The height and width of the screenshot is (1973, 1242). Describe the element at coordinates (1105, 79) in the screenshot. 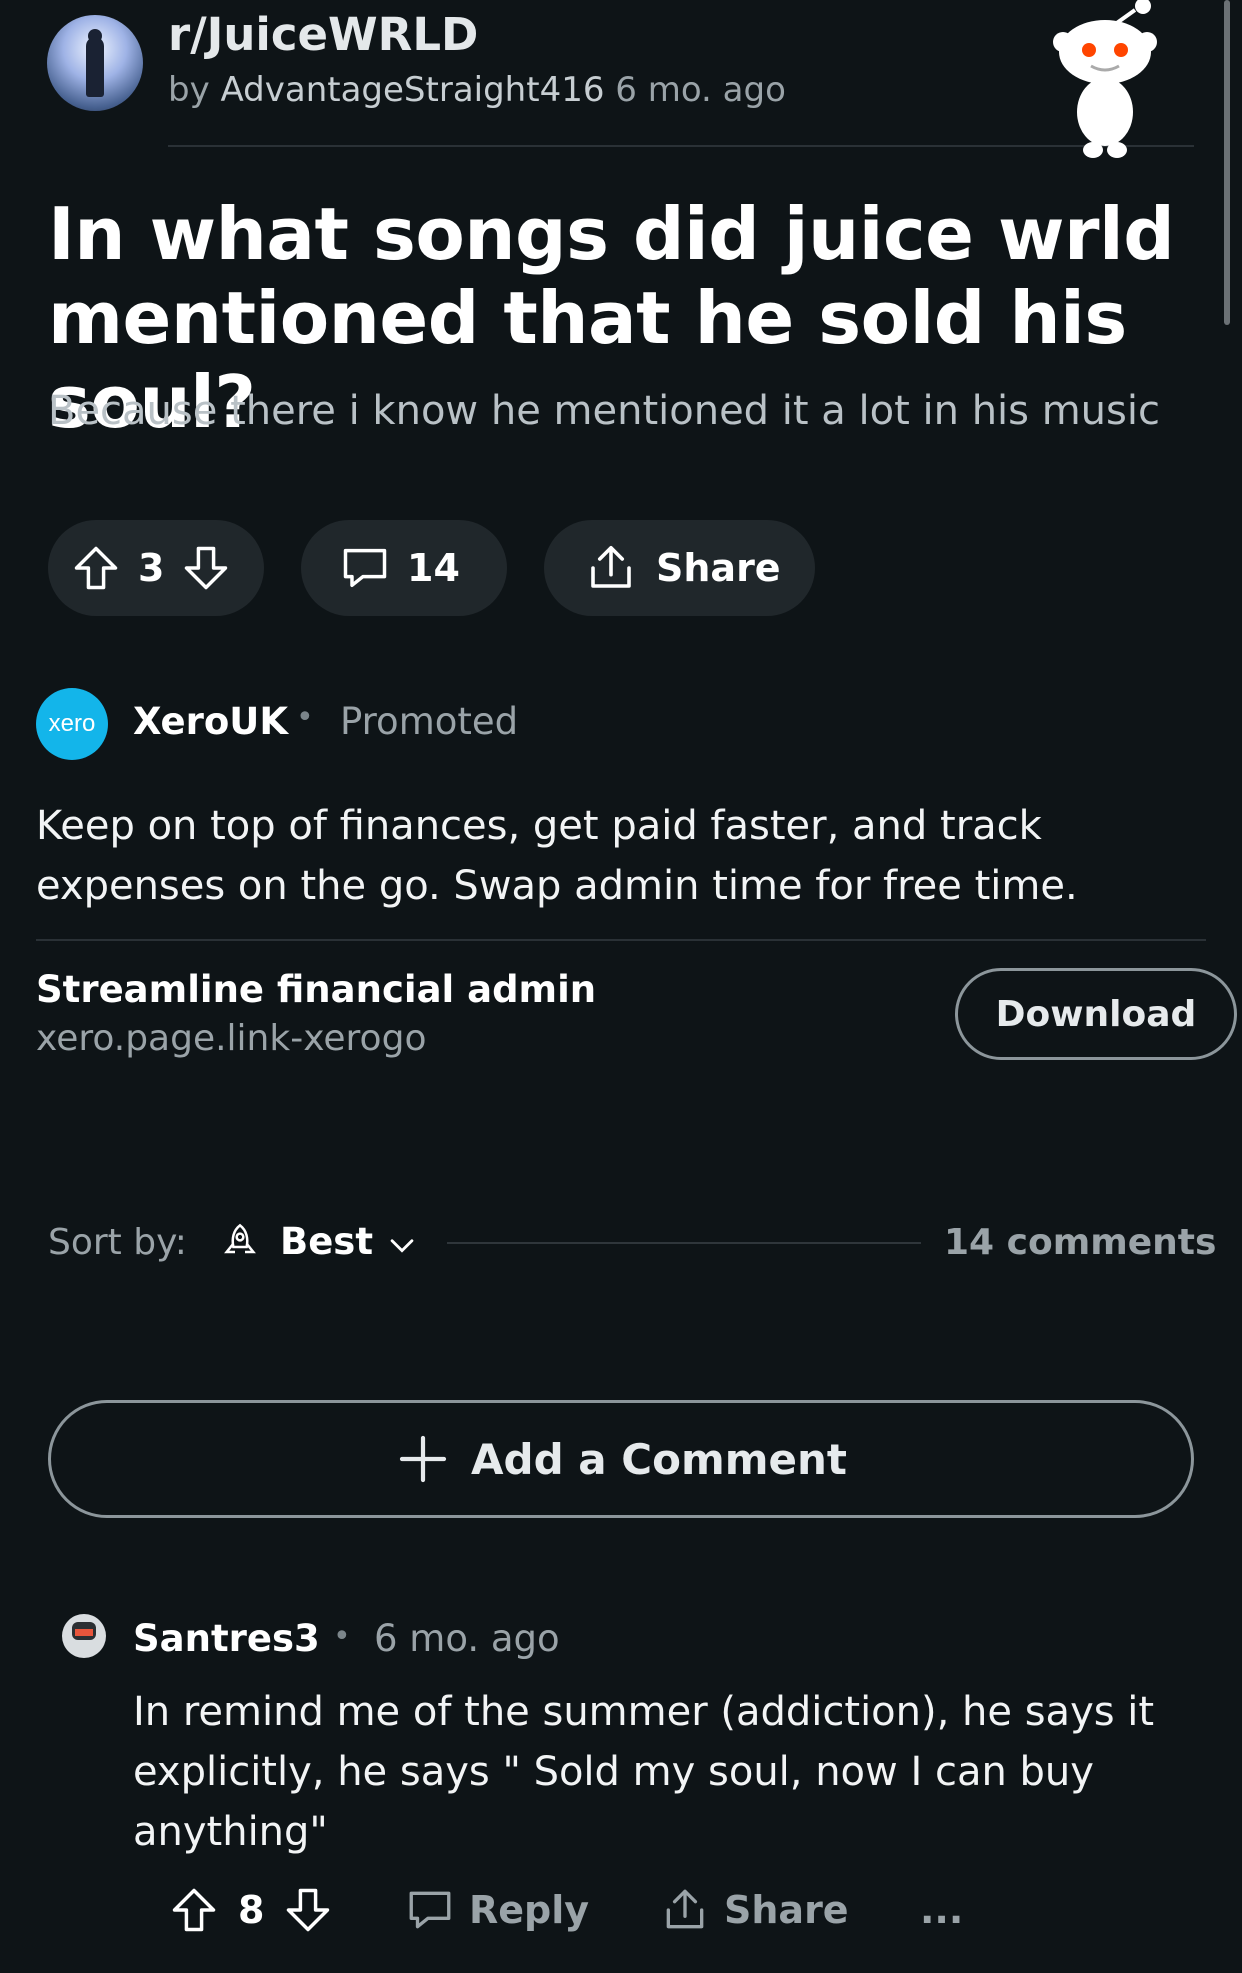

I see `snoo-mascot-icon` at that location.